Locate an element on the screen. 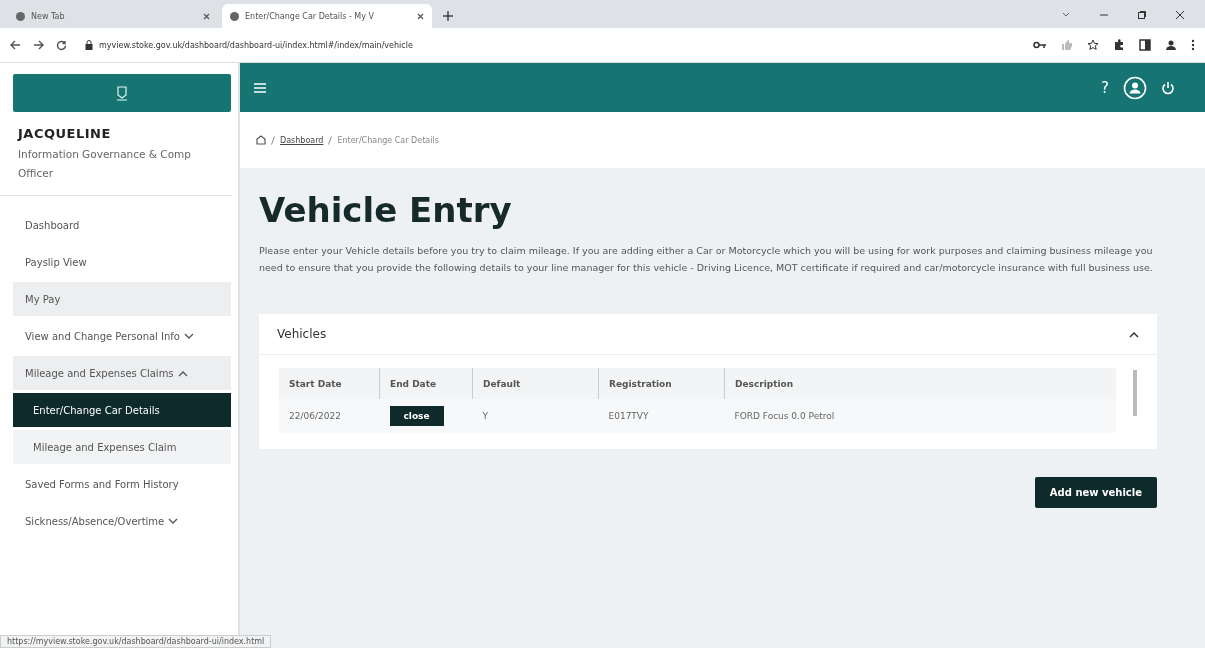 The width and height of the screenshot is (1205, 648). menu-item: Mileage and Expenses Claims is located at coordinates (122, 373).